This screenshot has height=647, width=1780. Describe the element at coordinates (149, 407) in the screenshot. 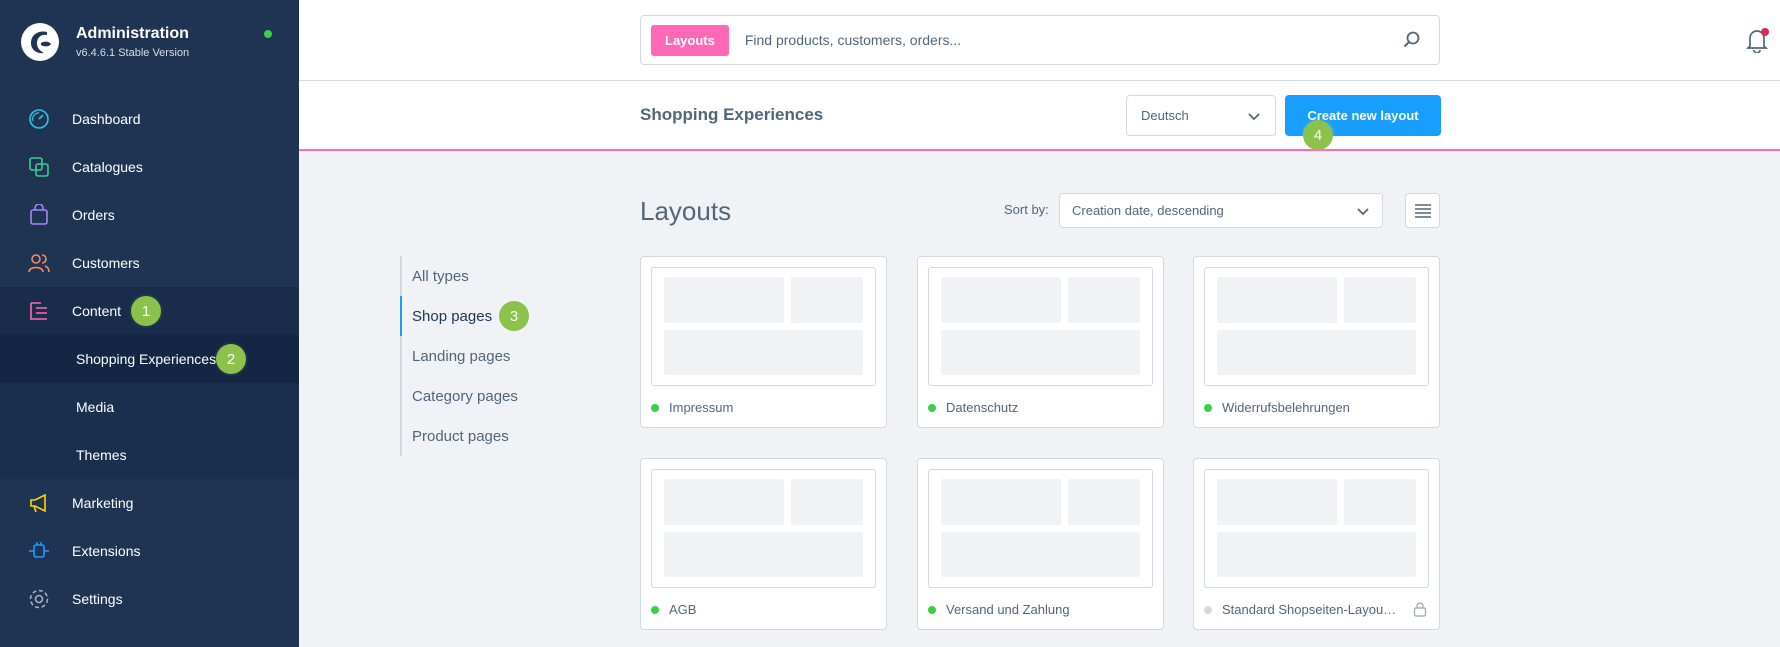

I see `sidebar-subitem-media: Media` at that location.